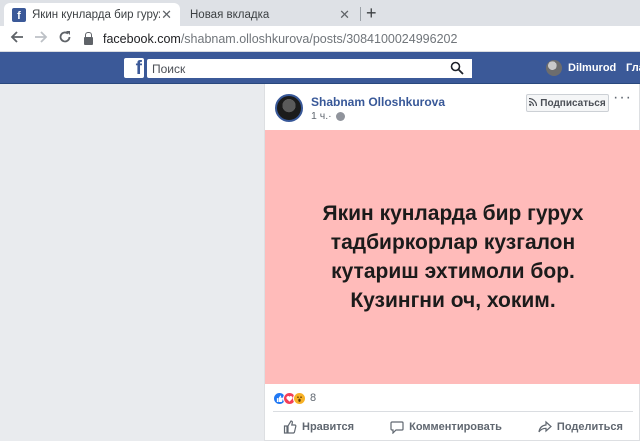 The width and height of the screenshot is (640, 441). I want to click on reload-icon, so click(65, 39).